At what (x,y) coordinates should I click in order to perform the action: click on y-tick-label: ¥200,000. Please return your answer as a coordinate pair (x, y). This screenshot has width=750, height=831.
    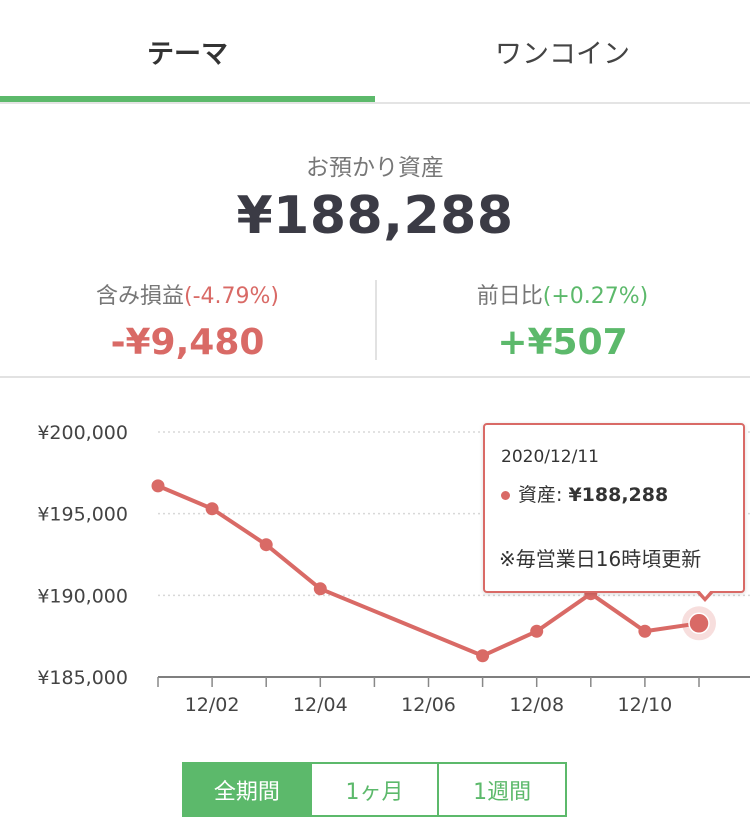
    Looking at the image, I should click on (82, 433).